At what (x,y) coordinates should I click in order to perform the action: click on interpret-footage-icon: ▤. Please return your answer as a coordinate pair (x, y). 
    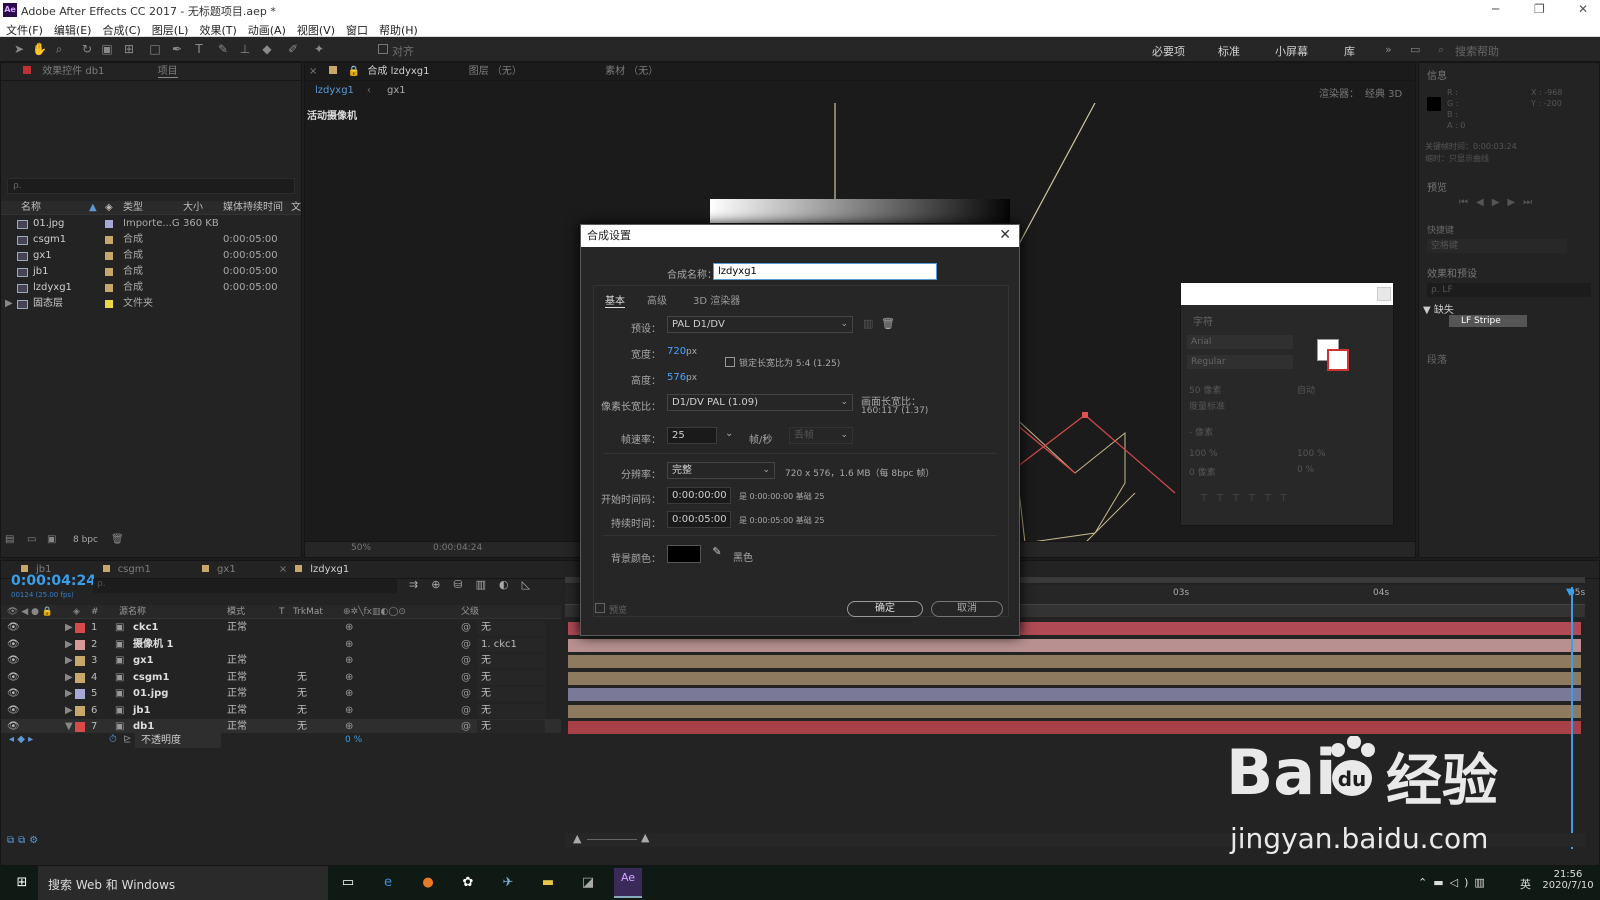
    Looking at the image, I should click on (9, 539).